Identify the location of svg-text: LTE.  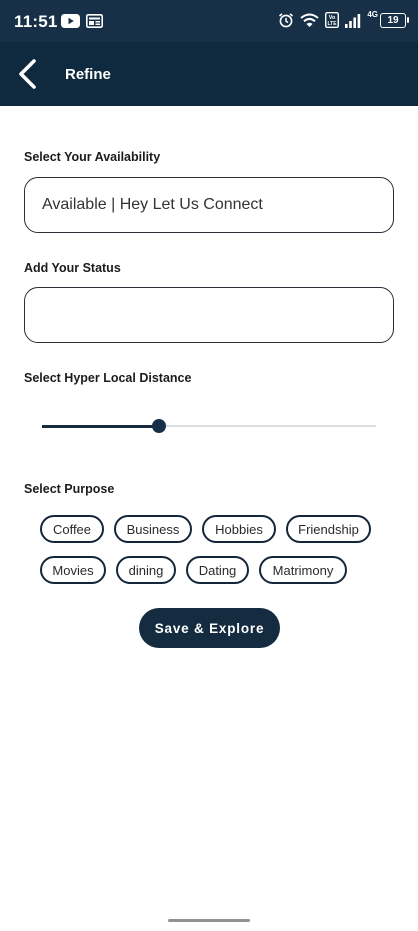
(333, 24).